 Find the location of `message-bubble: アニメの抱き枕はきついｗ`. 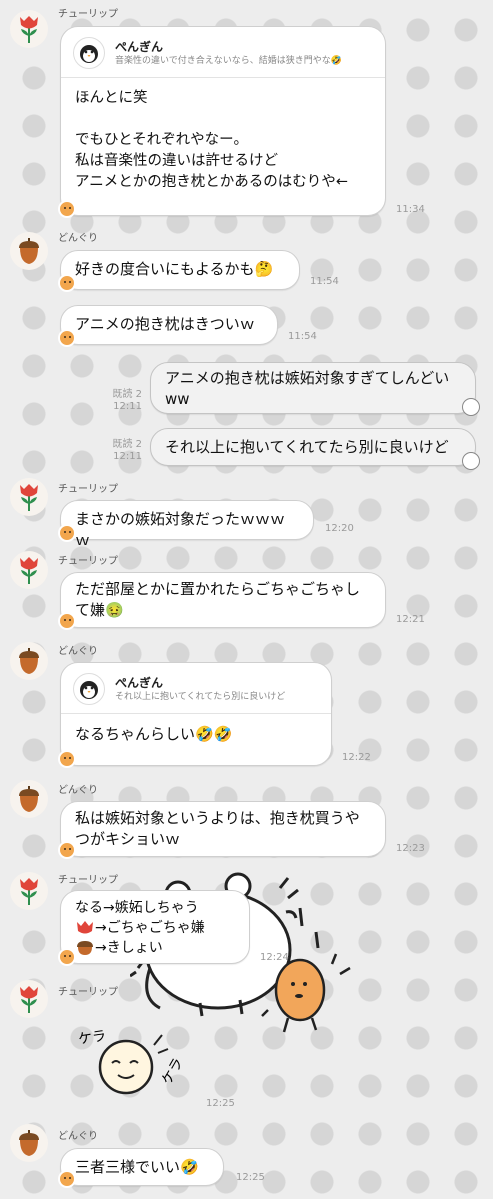

message-bubble: アニメの抱き枕はきついｗ is located at coordinates (169, 325).